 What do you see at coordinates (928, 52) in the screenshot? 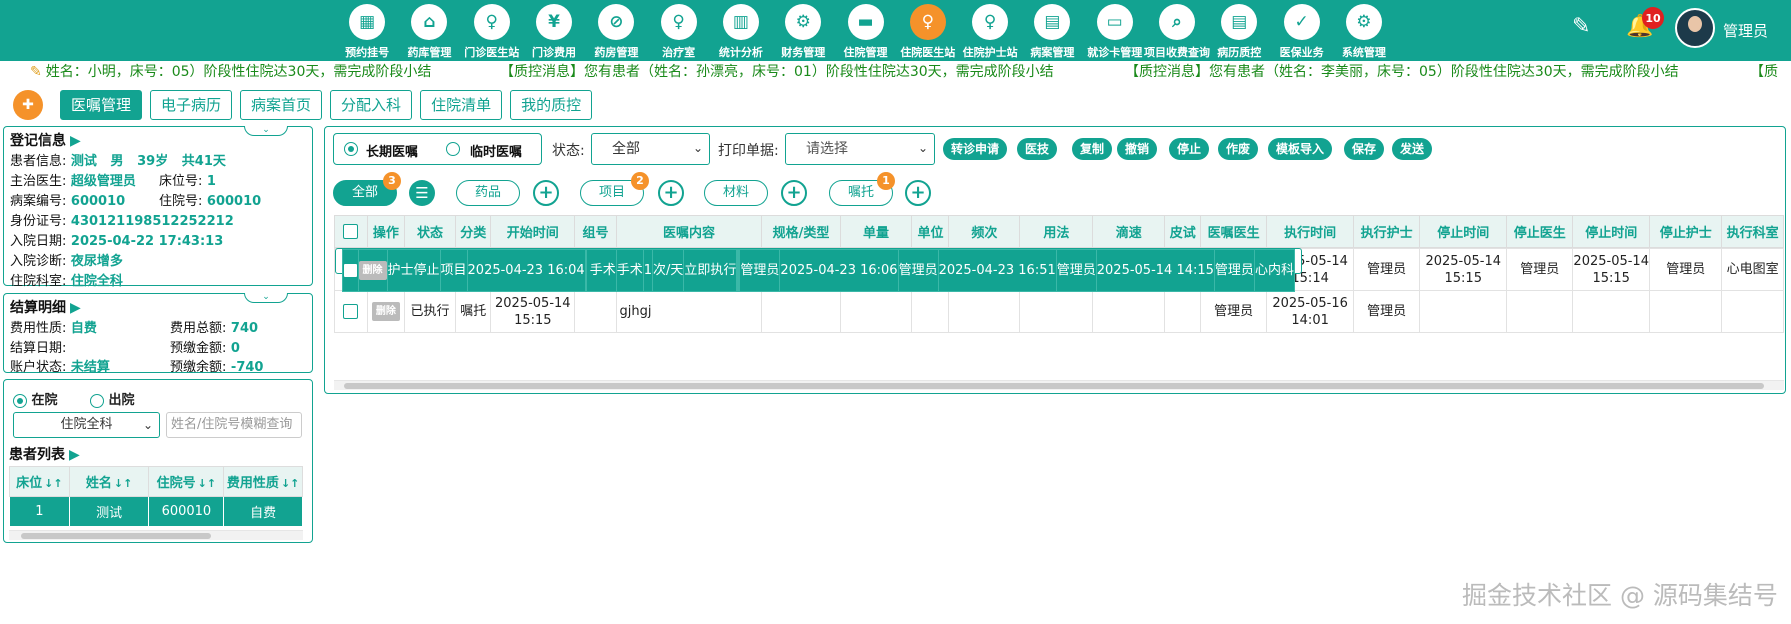
I see `nav-label: 住院医生站` at bounding box center [928, 52].